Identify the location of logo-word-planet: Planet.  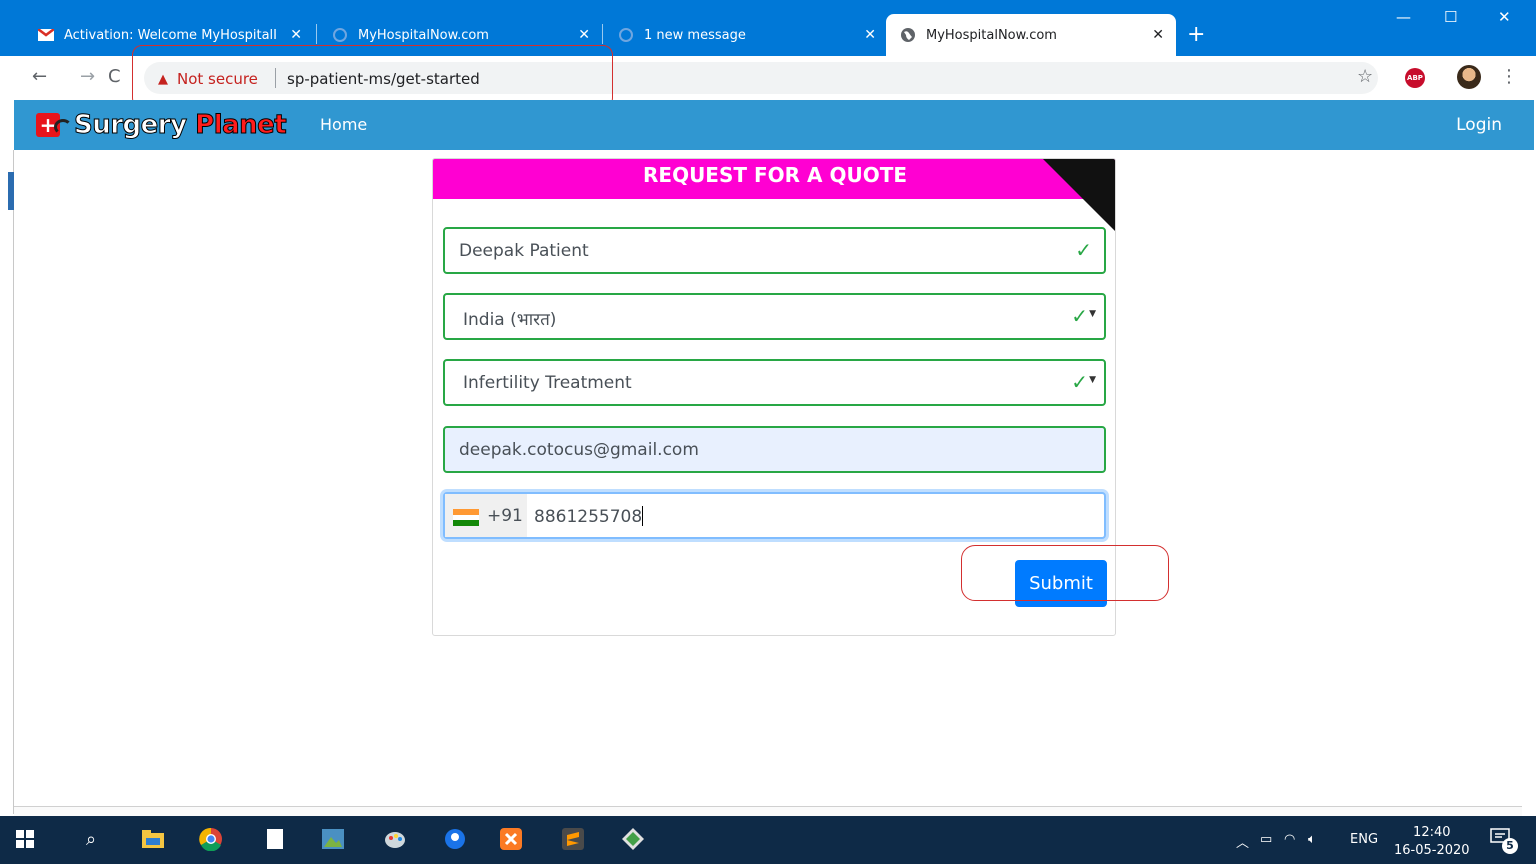
(241, 125).